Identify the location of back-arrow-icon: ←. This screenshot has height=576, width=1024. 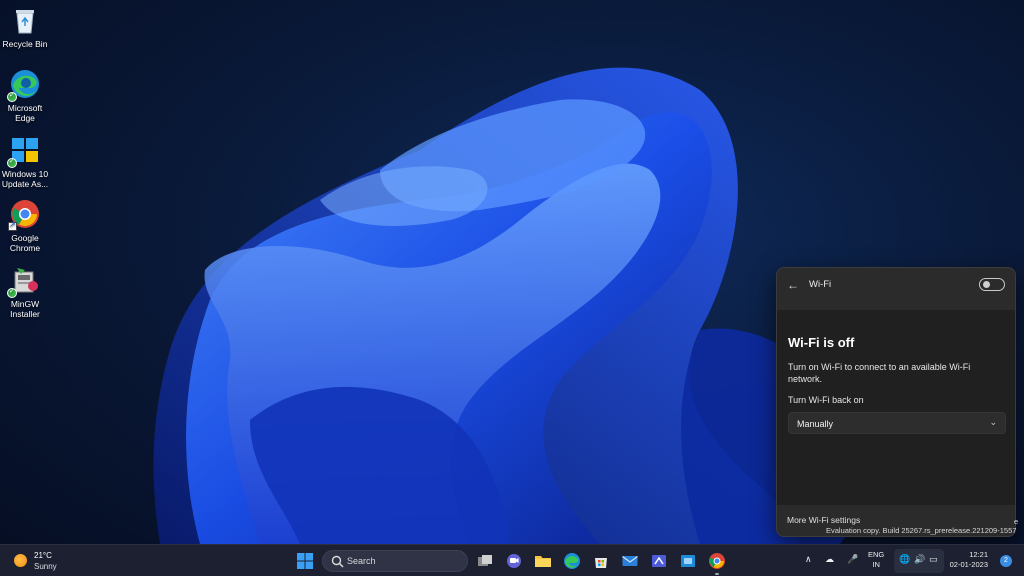
(793, 285).